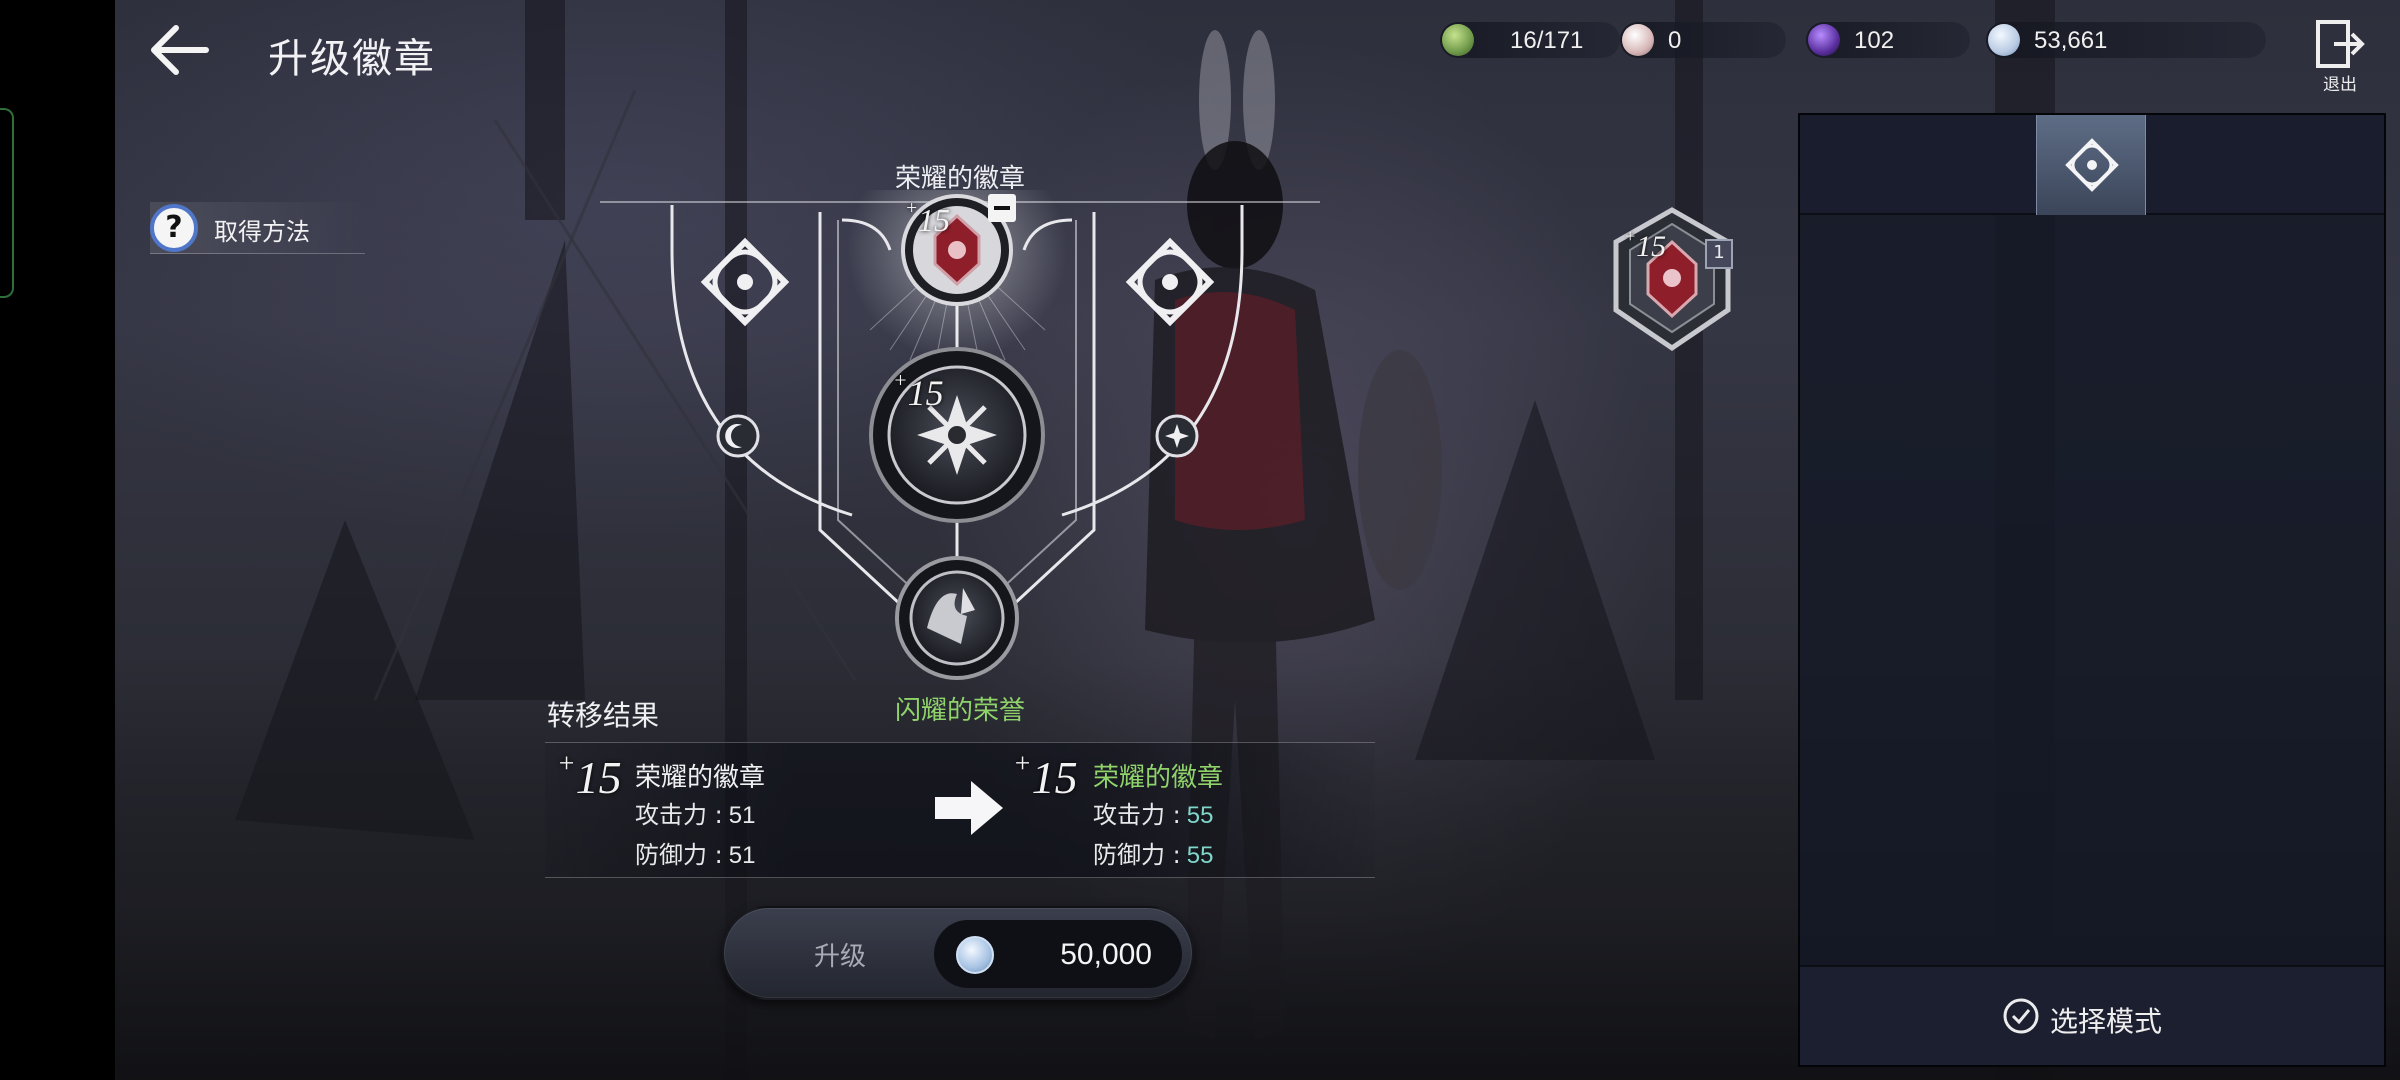 The width and height of the screenshot is (2400, 1080). I want to click on center-badge-level: +15, so click(918, 390).